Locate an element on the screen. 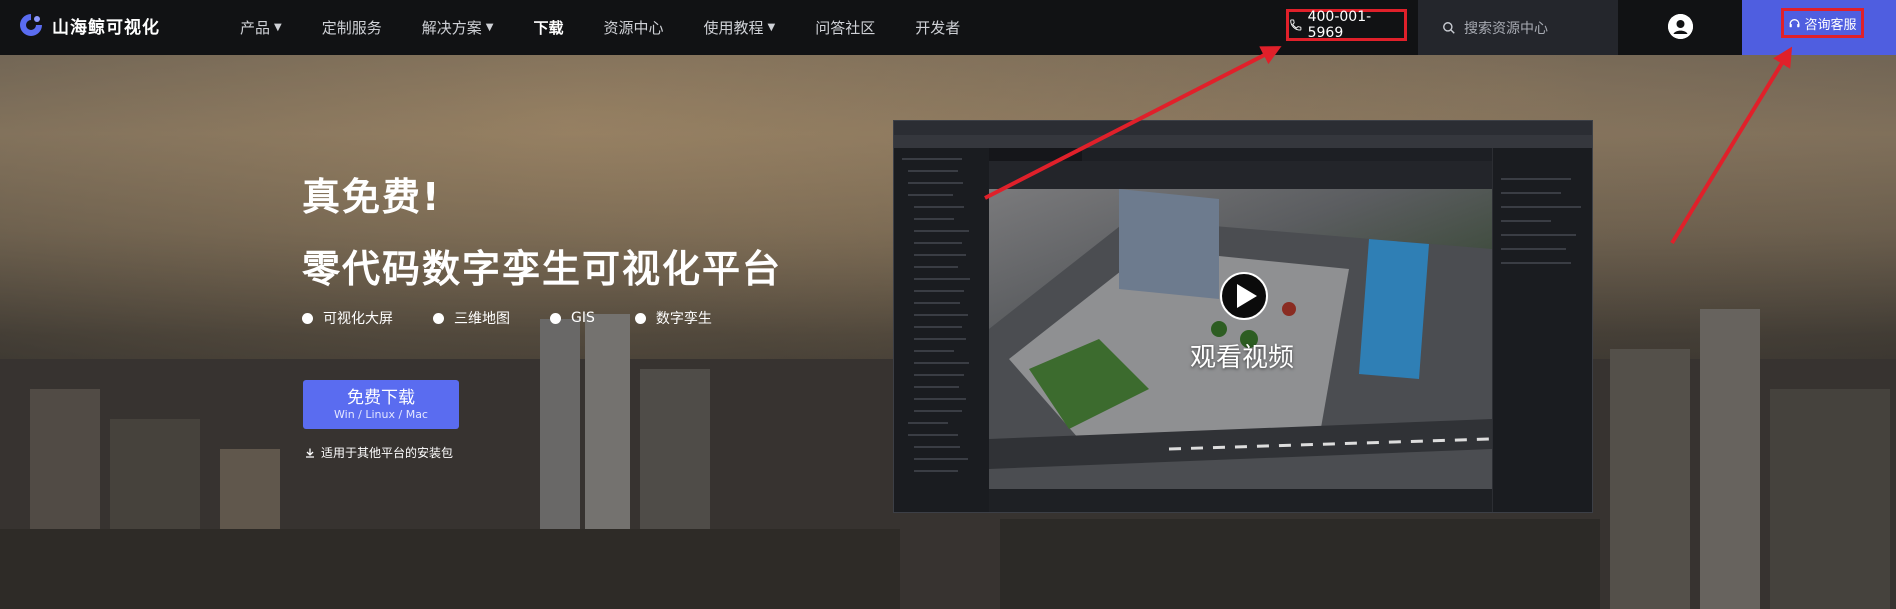 This screenshot has height=609, width=1896. nav-item-developers: 开发者 is located at coordinates (937, 27).